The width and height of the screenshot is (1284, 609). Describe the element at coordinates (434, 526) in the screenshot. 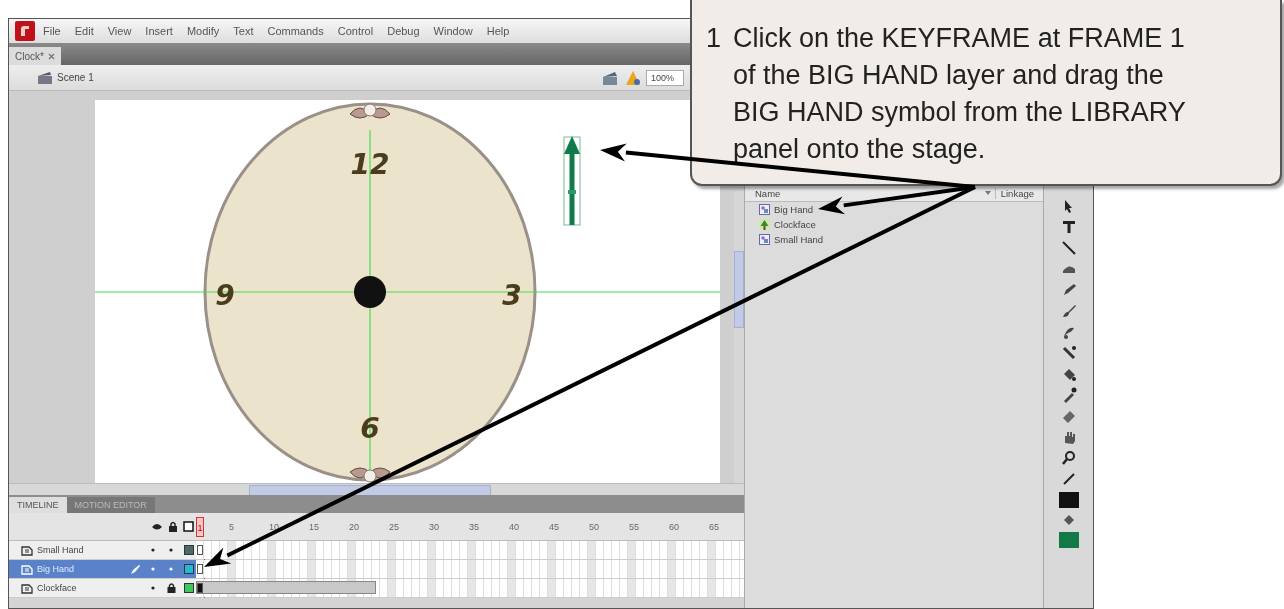

I see `frame-number: 30` at that location.